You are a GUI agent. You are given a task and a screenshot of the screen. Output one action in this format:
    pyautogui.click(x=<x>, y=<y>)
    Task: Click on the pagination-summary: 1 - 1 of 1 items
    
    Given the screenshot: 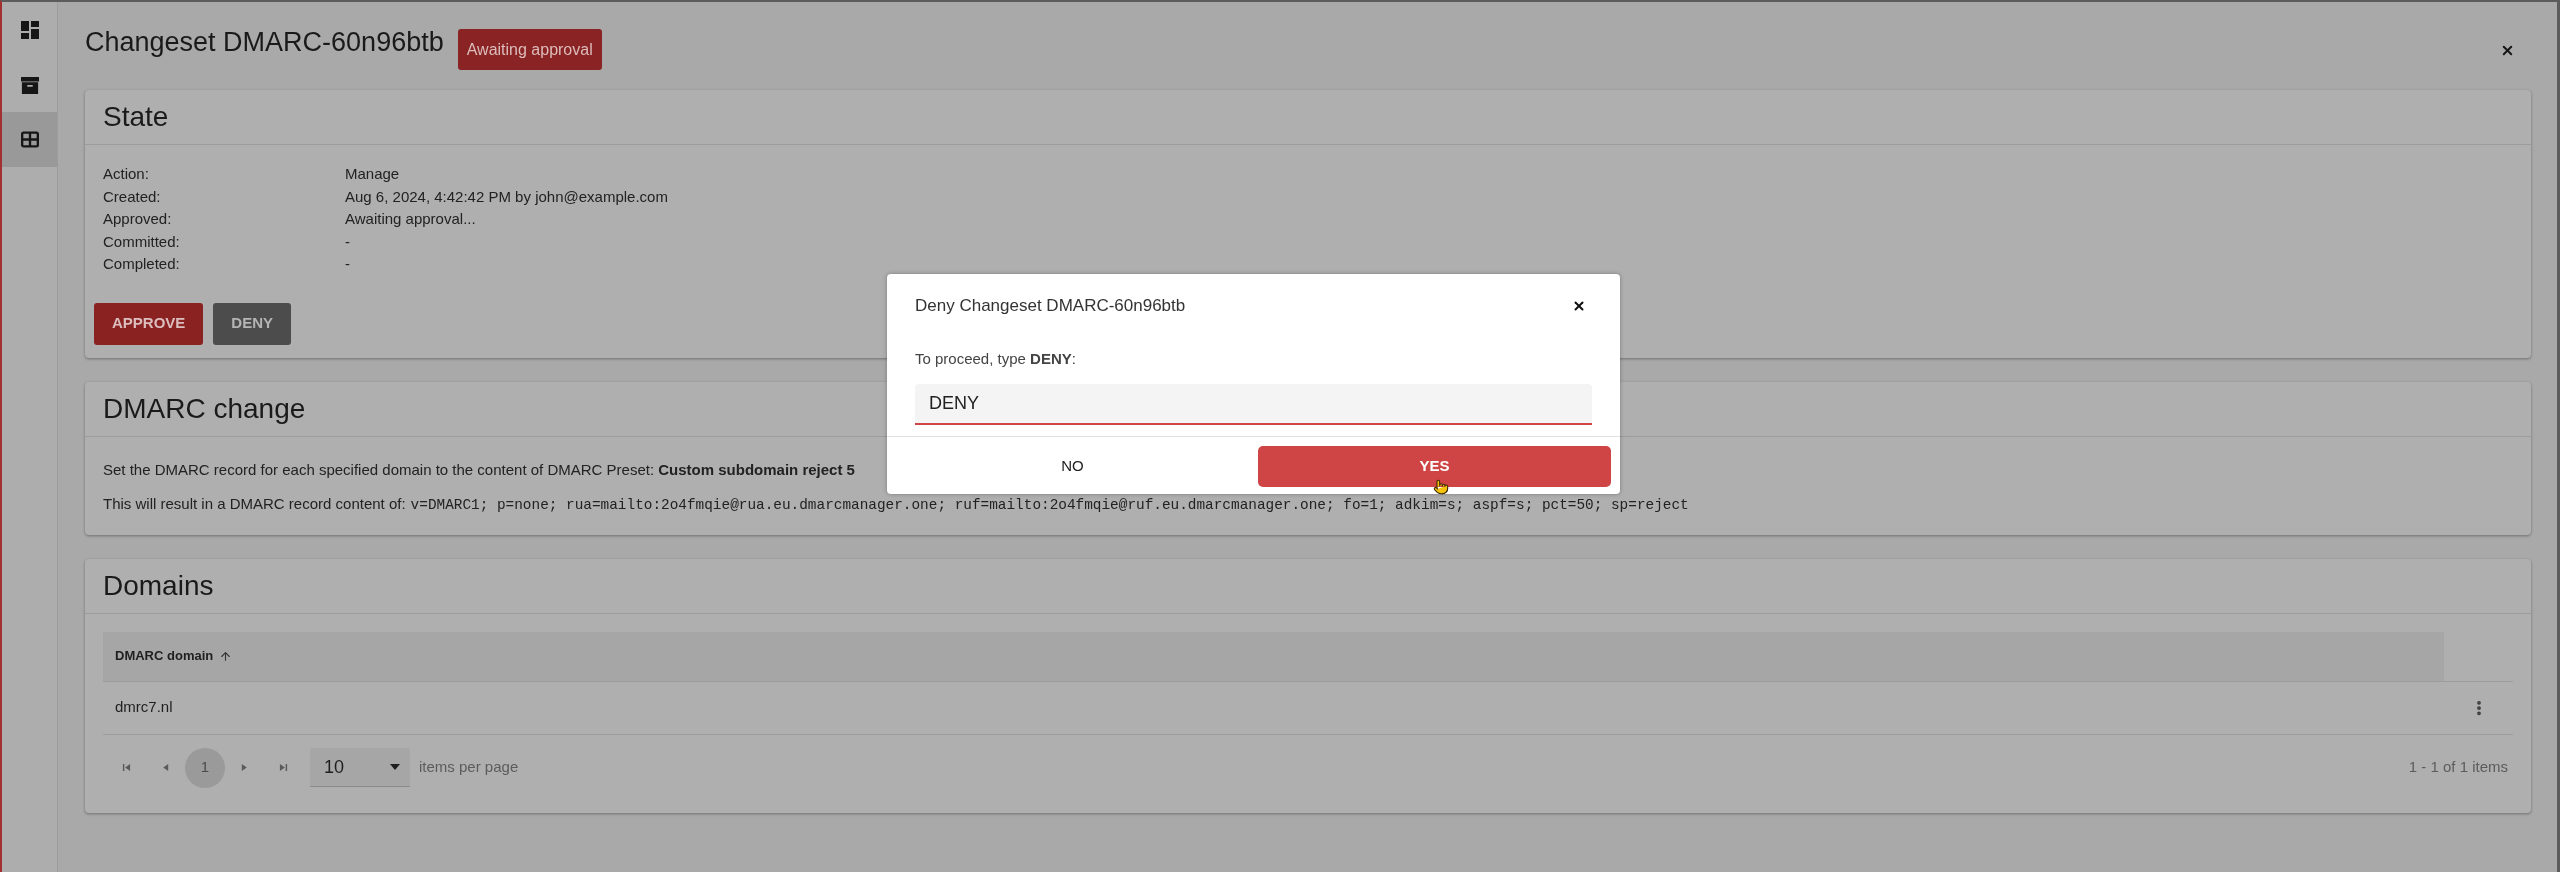 What is the action you would take?
    pyautogui.click(x=2458, y=767)
    